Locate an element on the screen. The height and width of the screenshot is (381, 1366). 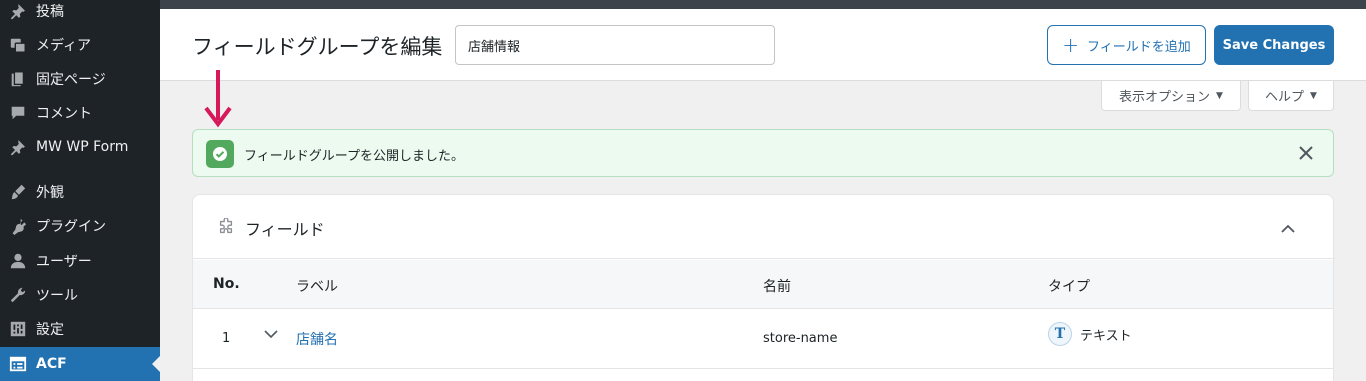
sidebar-item-label: ACF is located at coordinates (51, 364).